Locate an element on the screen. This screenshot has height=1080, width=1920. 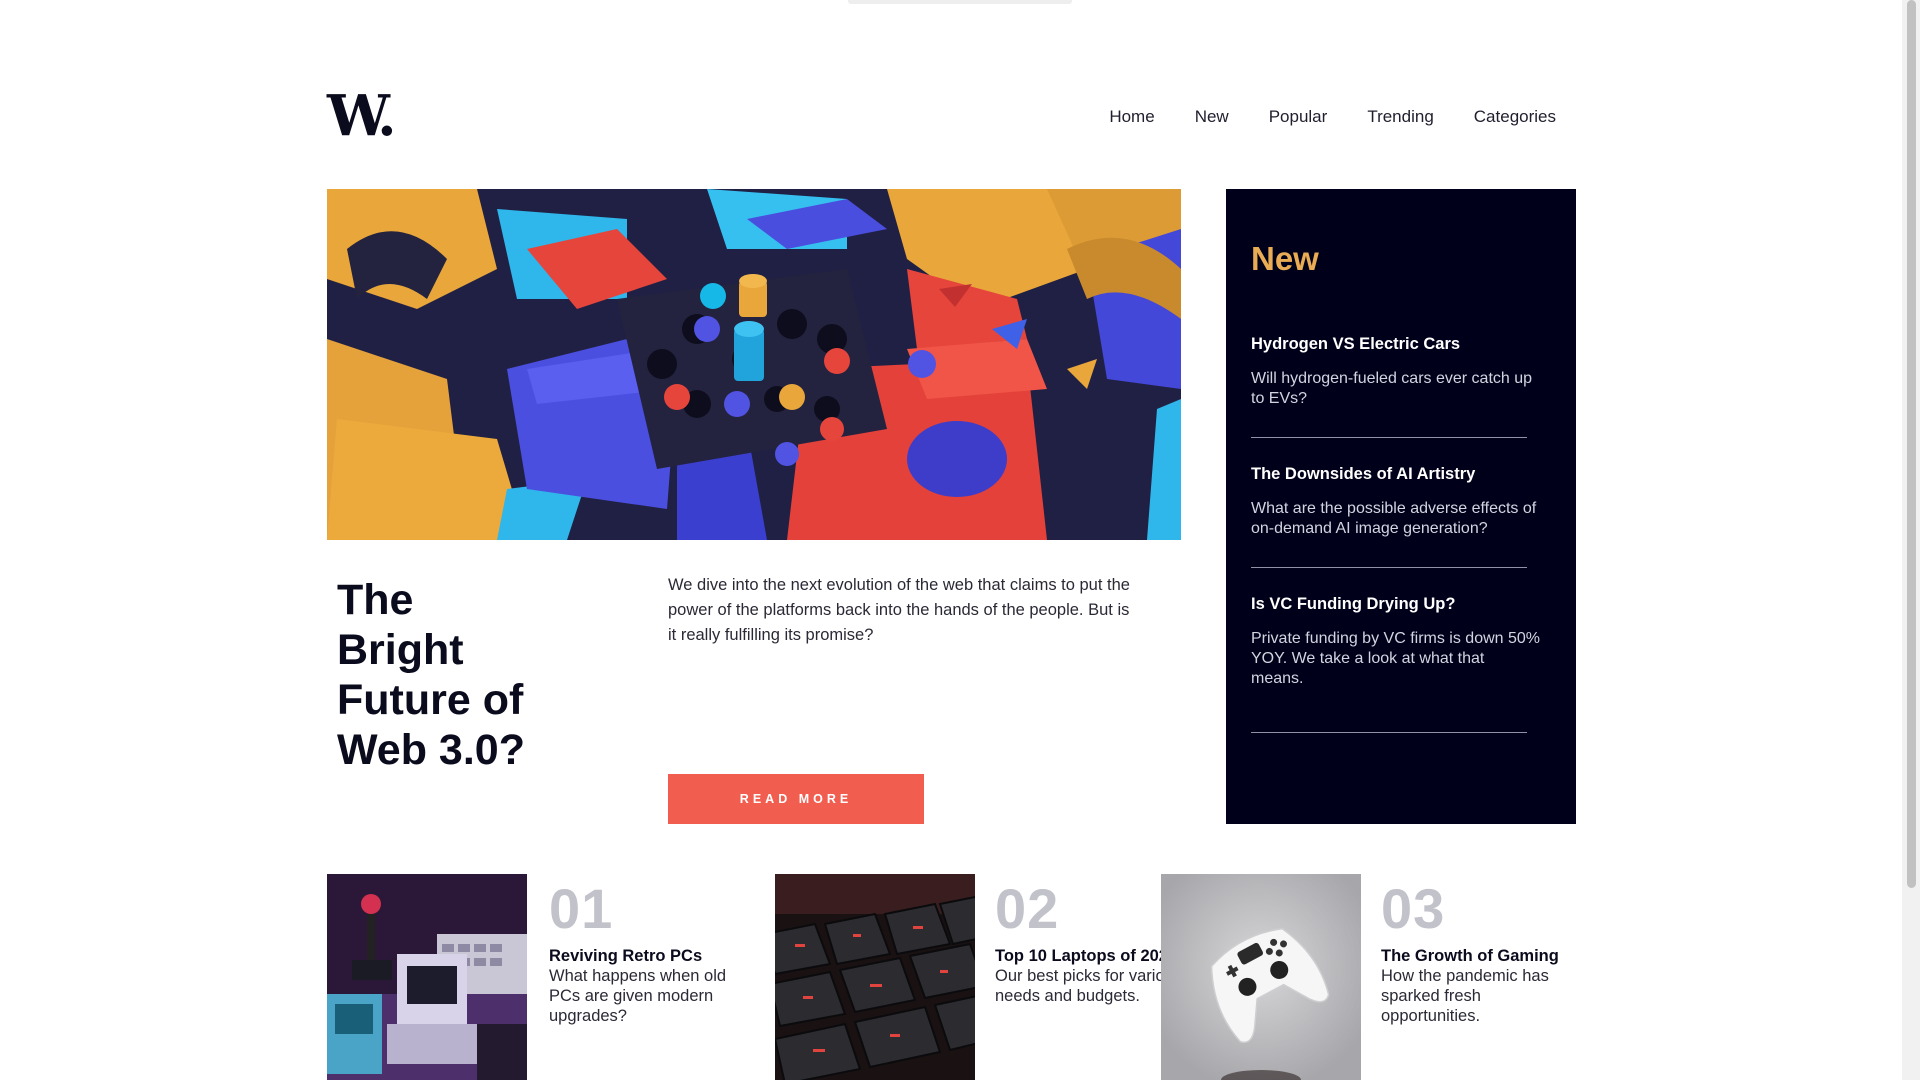
new-item-title: The Downsides of AI Artistry is located at coordinates (1396, 474).